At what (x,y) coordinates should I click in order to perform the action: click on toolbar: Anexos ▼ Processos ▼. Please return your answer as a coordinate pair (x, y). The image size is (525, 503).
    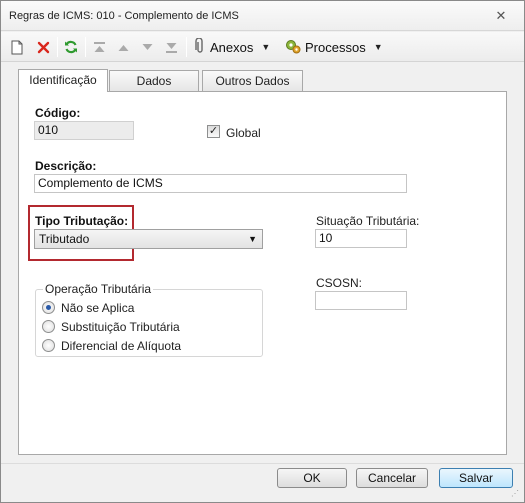
    Looking at the image, I should click on (262, 47).